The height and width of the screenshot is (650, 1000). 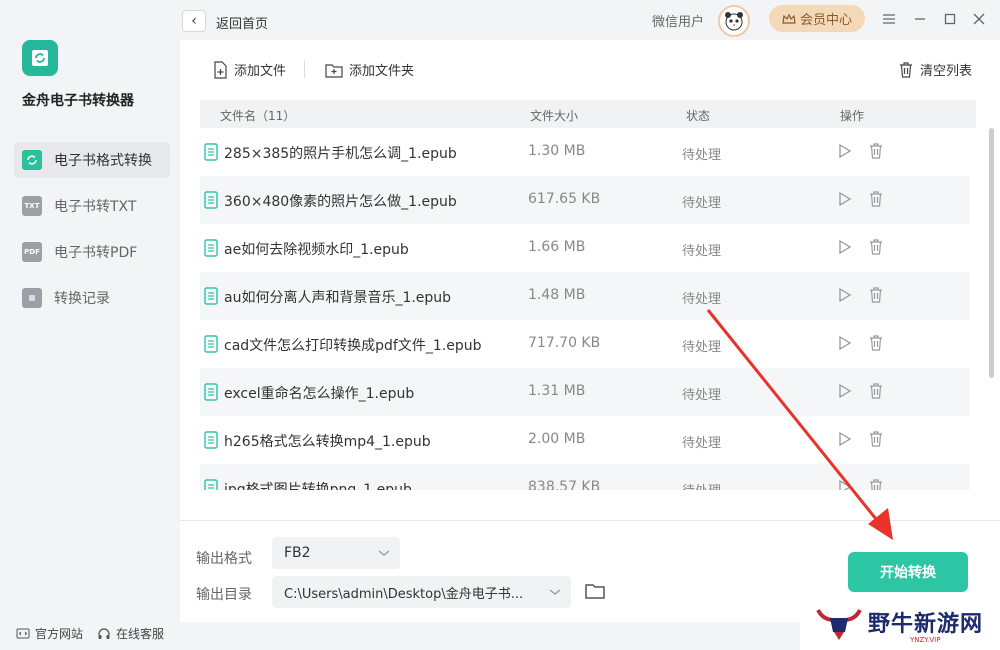 What do you see at coordinates (825, 20) in the screenshot?
I see `vip-center-label: 会员中心` at bounding box center [825, 20].